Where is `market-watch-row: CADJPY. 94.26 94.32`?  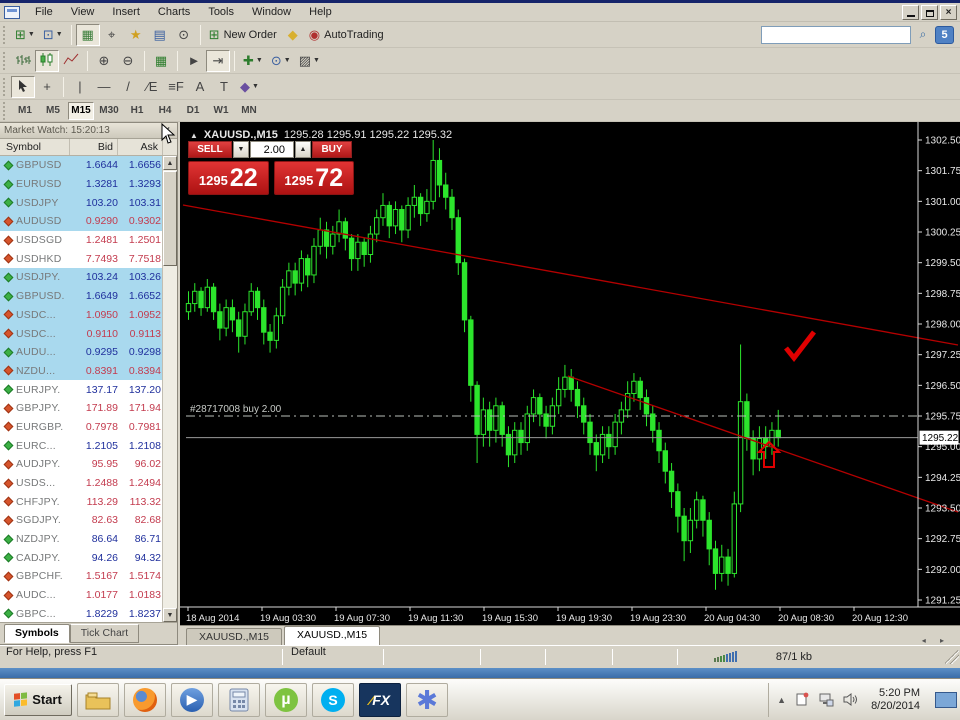 market-watch-row: CADJPY. 94.26 94.32 is located at coordinates (88, 557).